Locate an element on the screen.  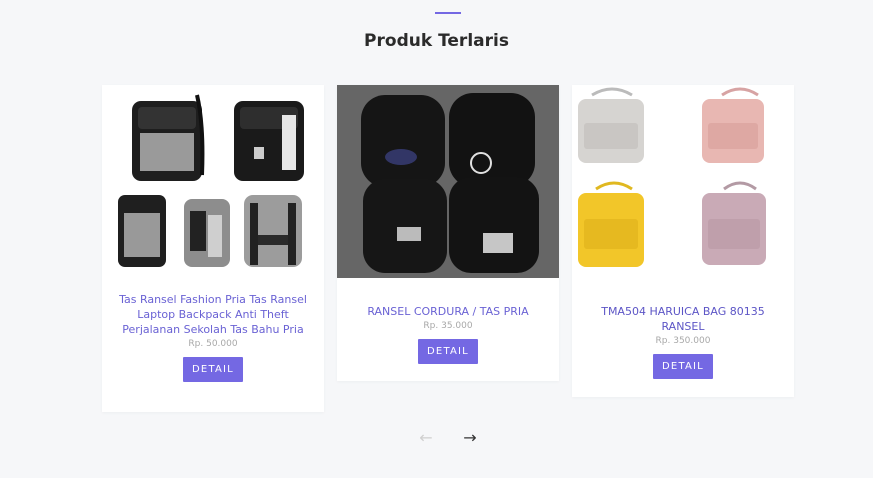
section-title: Produk Terlaris is located at coordinates (436, 41).